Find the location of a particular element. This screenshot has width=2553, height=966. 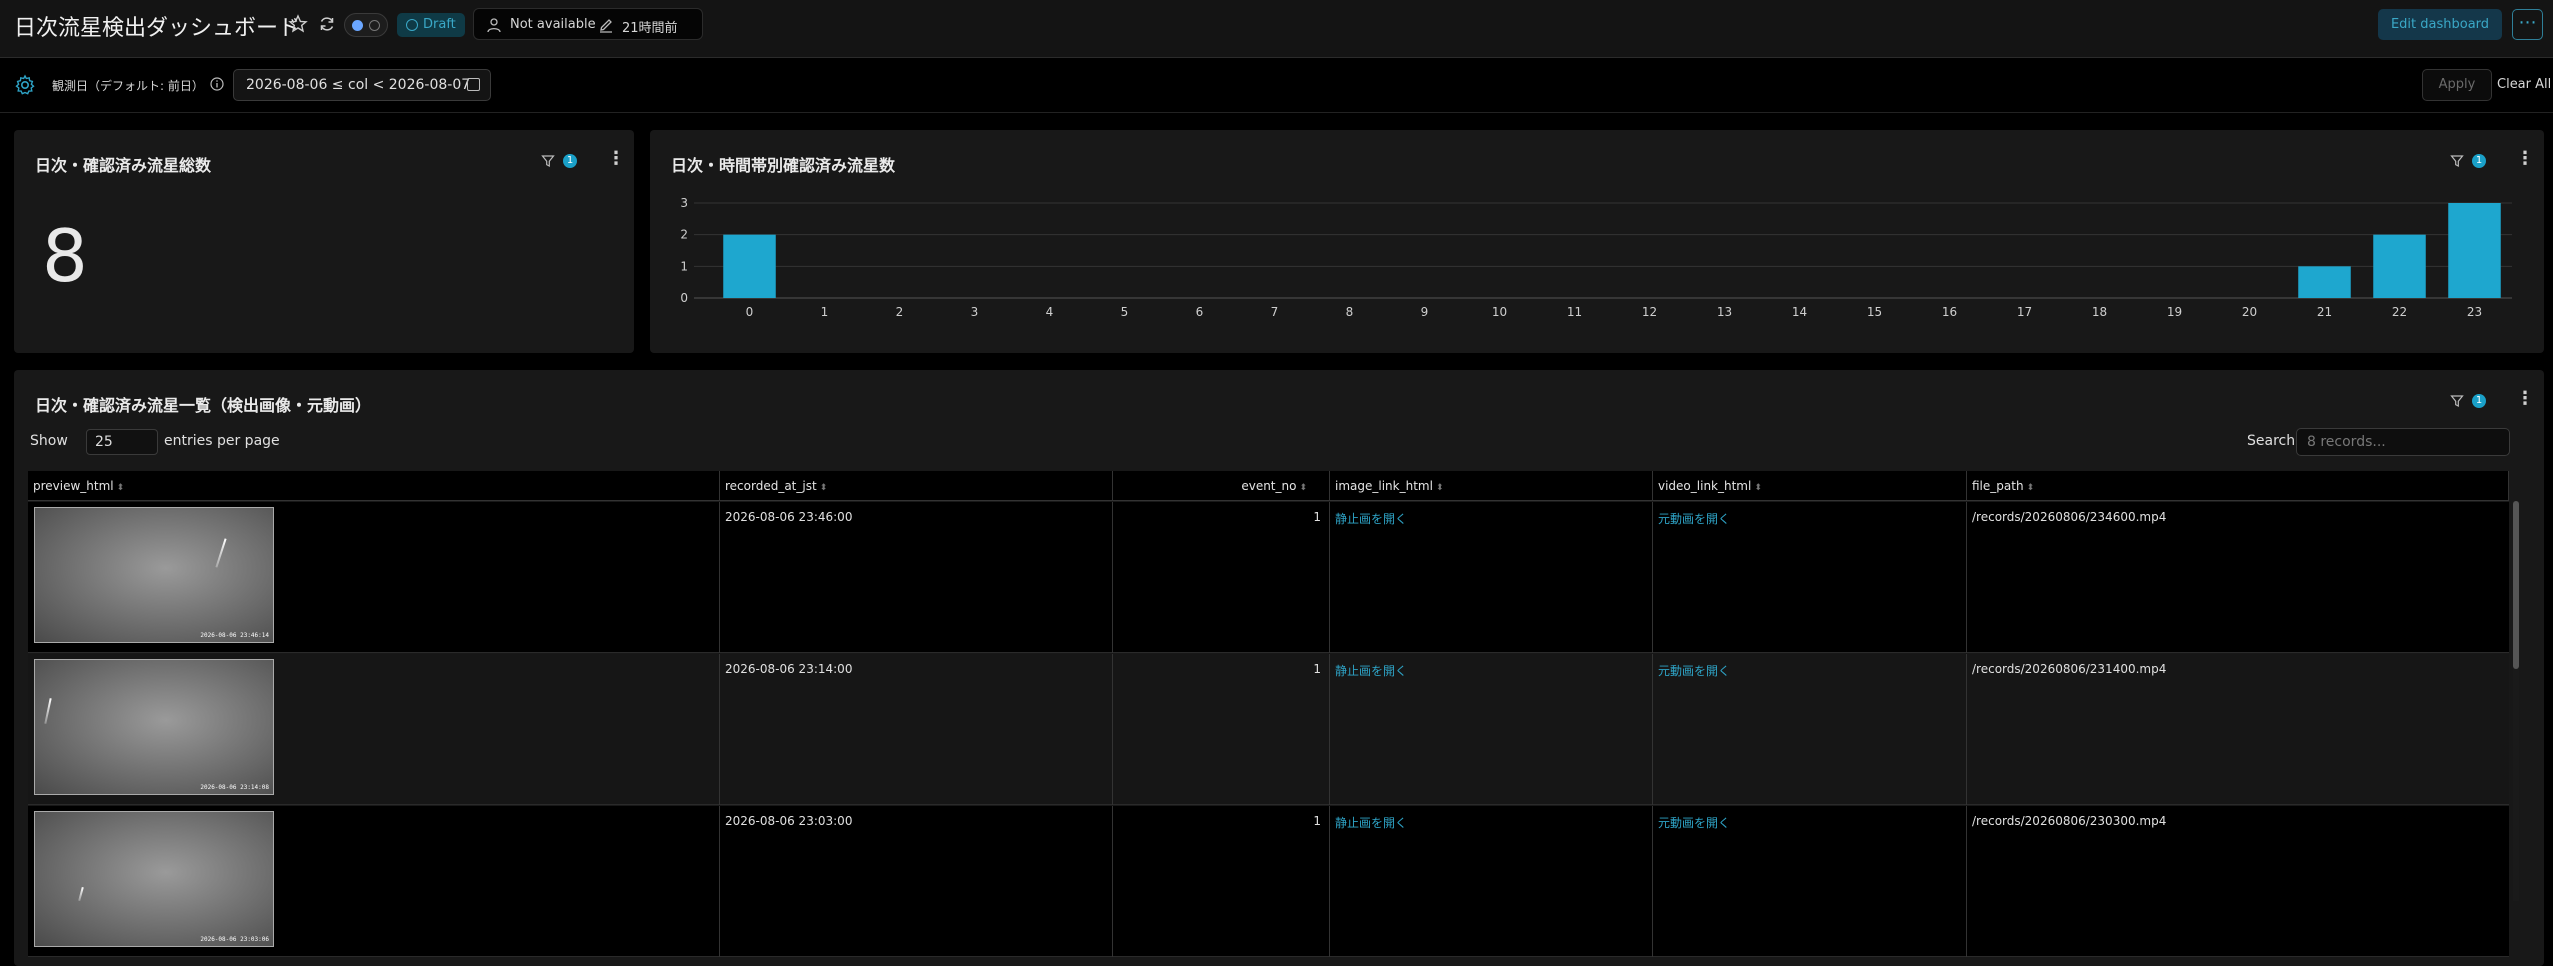

y-tick-label: 0 is located at coordinates (684, 298).